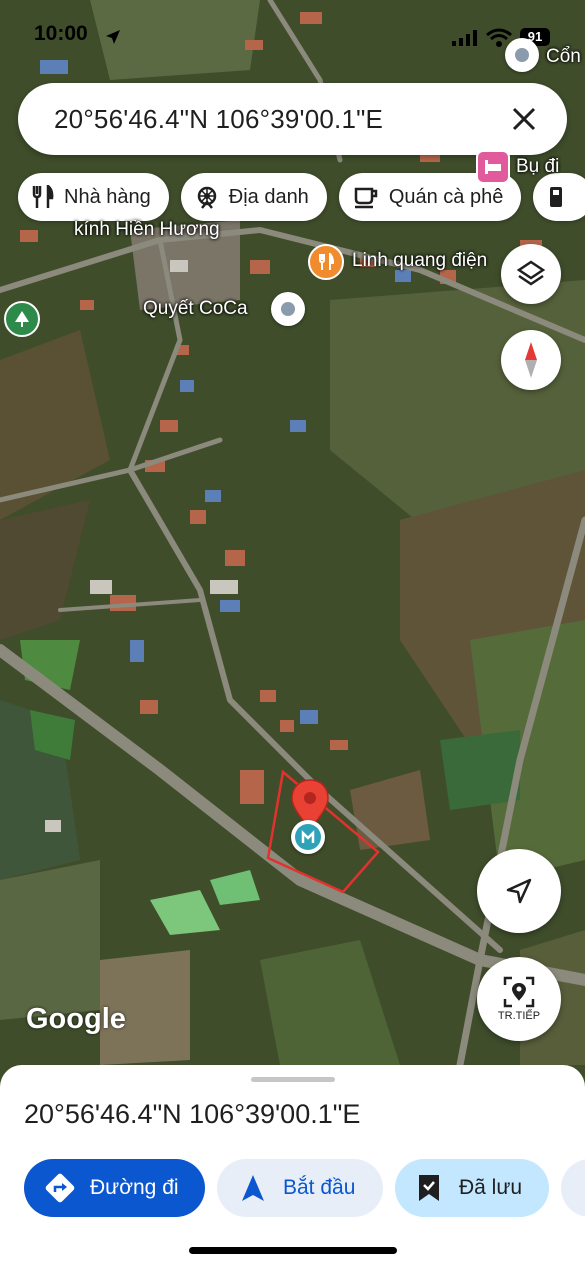  I want to click on park-pin, so click(22, 319).